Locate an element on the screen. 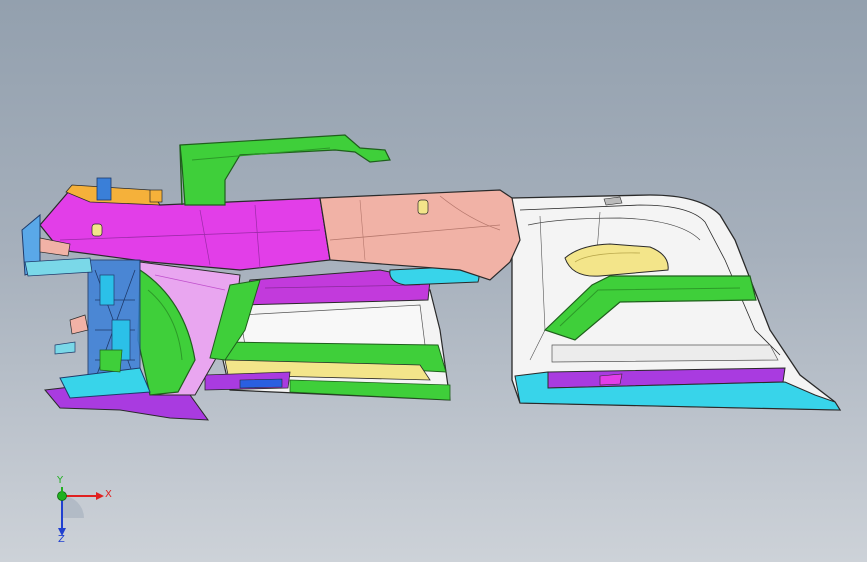  axis-triad: X Y Z is located at coordinates (80, 511).